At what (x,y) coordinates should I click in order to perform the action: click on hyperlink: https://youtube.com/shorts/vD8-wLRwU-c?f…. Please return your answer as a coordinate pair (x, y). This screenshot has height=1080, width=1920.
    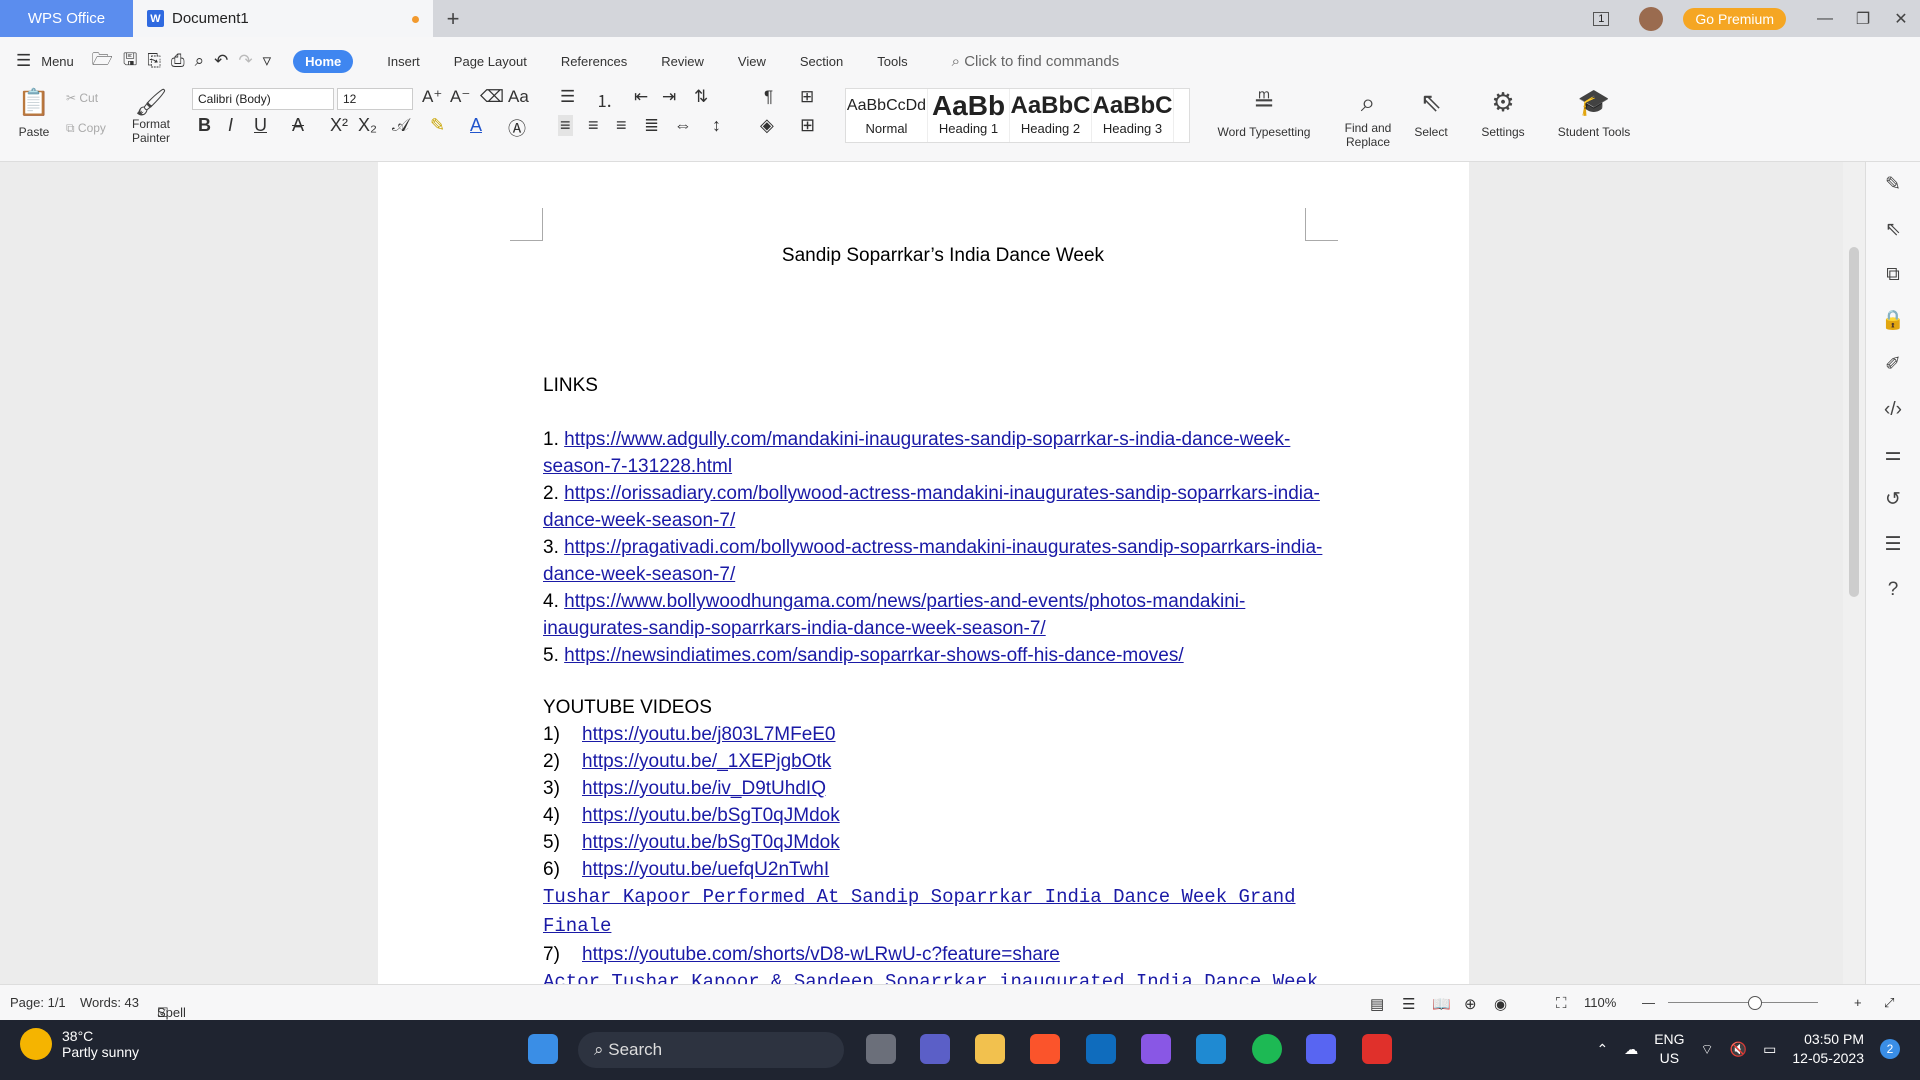
    Looking at the image, I should click on (821, 954).